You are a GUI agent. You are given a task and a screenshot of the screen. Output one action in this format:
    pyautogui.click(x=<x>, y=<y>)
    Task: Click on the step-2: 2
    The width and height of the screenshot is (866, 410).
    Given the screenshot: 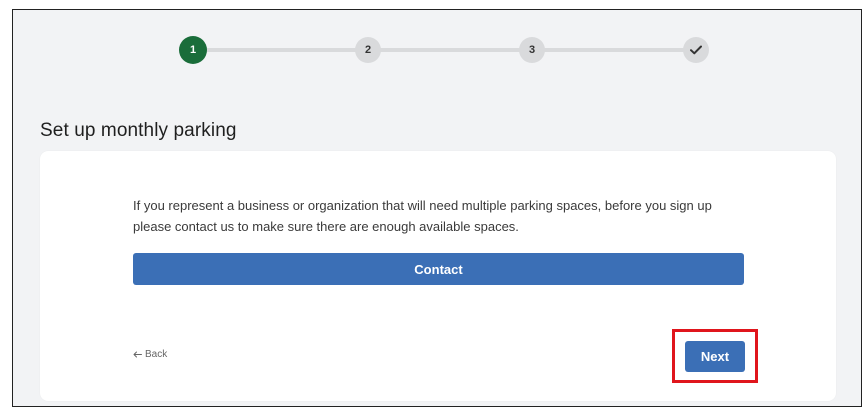 What is the action you would take?
    pyautogui.click(x=368, y=50)
    